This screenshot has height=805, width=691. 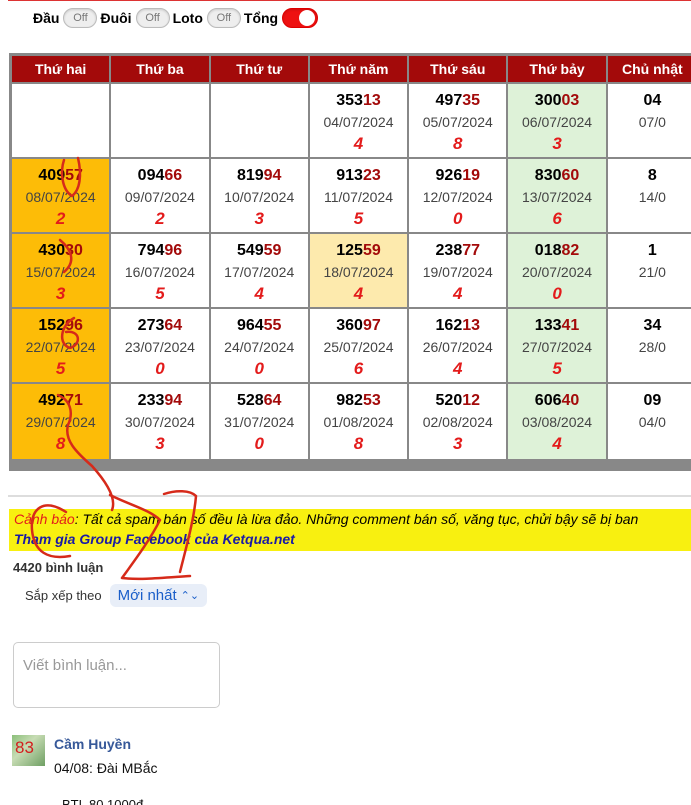 I want to click on result-date: 07/0, so click(x=652, y=122).